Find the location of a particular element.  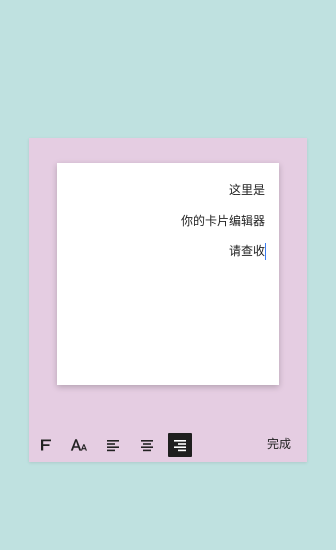

font-style-button is located at coordinates (46, 445).